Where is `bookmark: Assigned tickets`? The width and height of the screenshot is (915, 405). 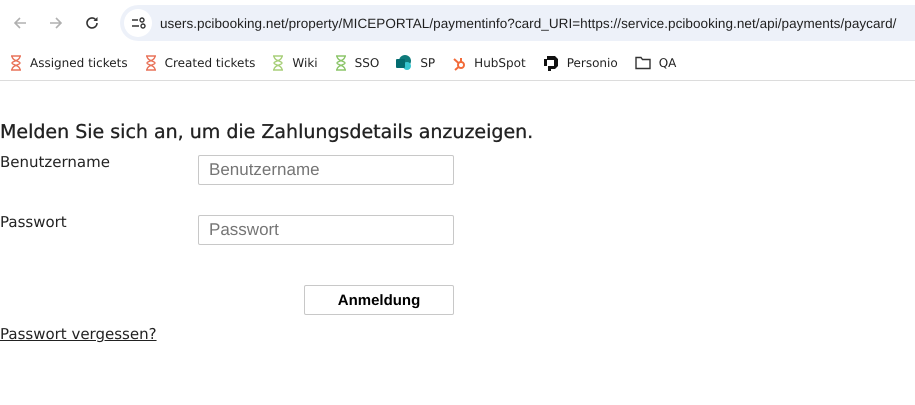 bookmark: Assigned tickets is located at coordinates (69, 63).